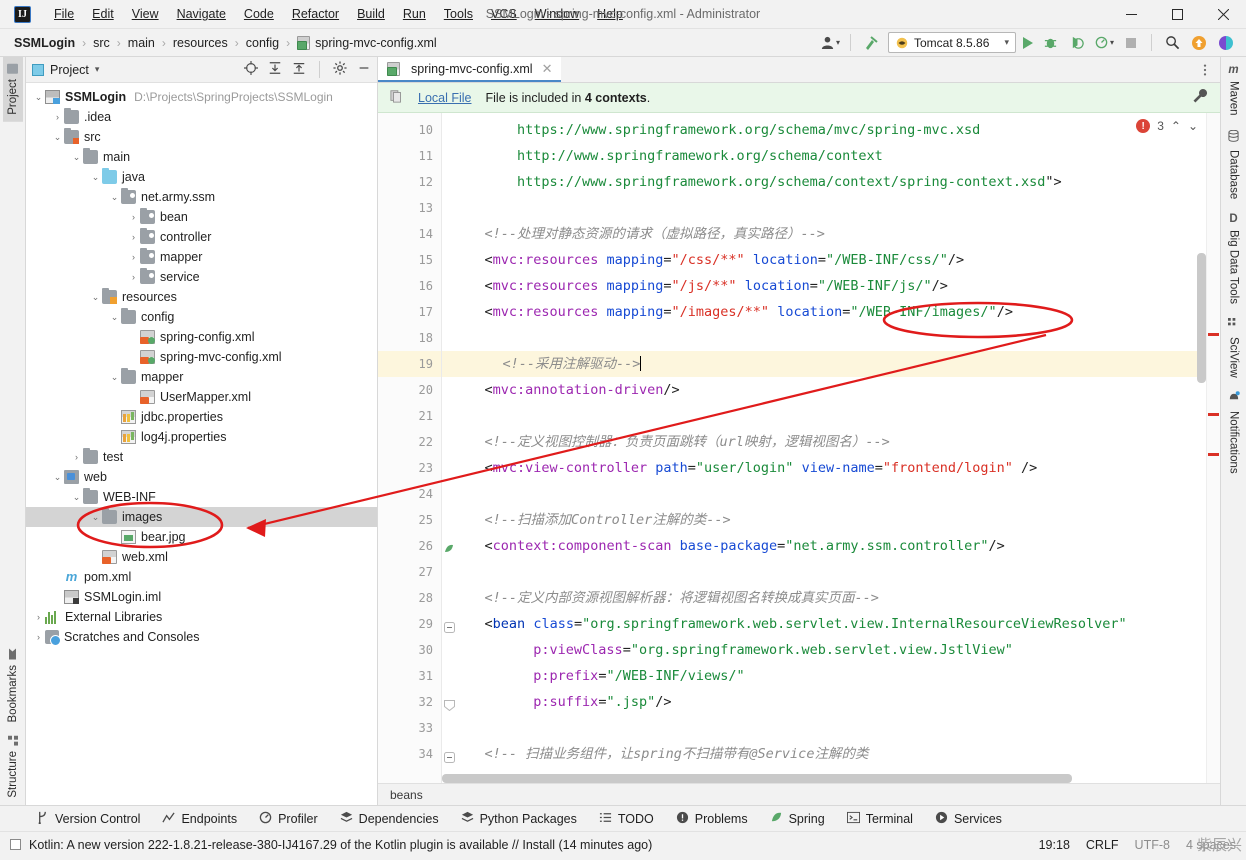 This screenshot has width=1246, height=860. I want to click on tool-window-tab-sciview: SciView, so click(1234, 348).